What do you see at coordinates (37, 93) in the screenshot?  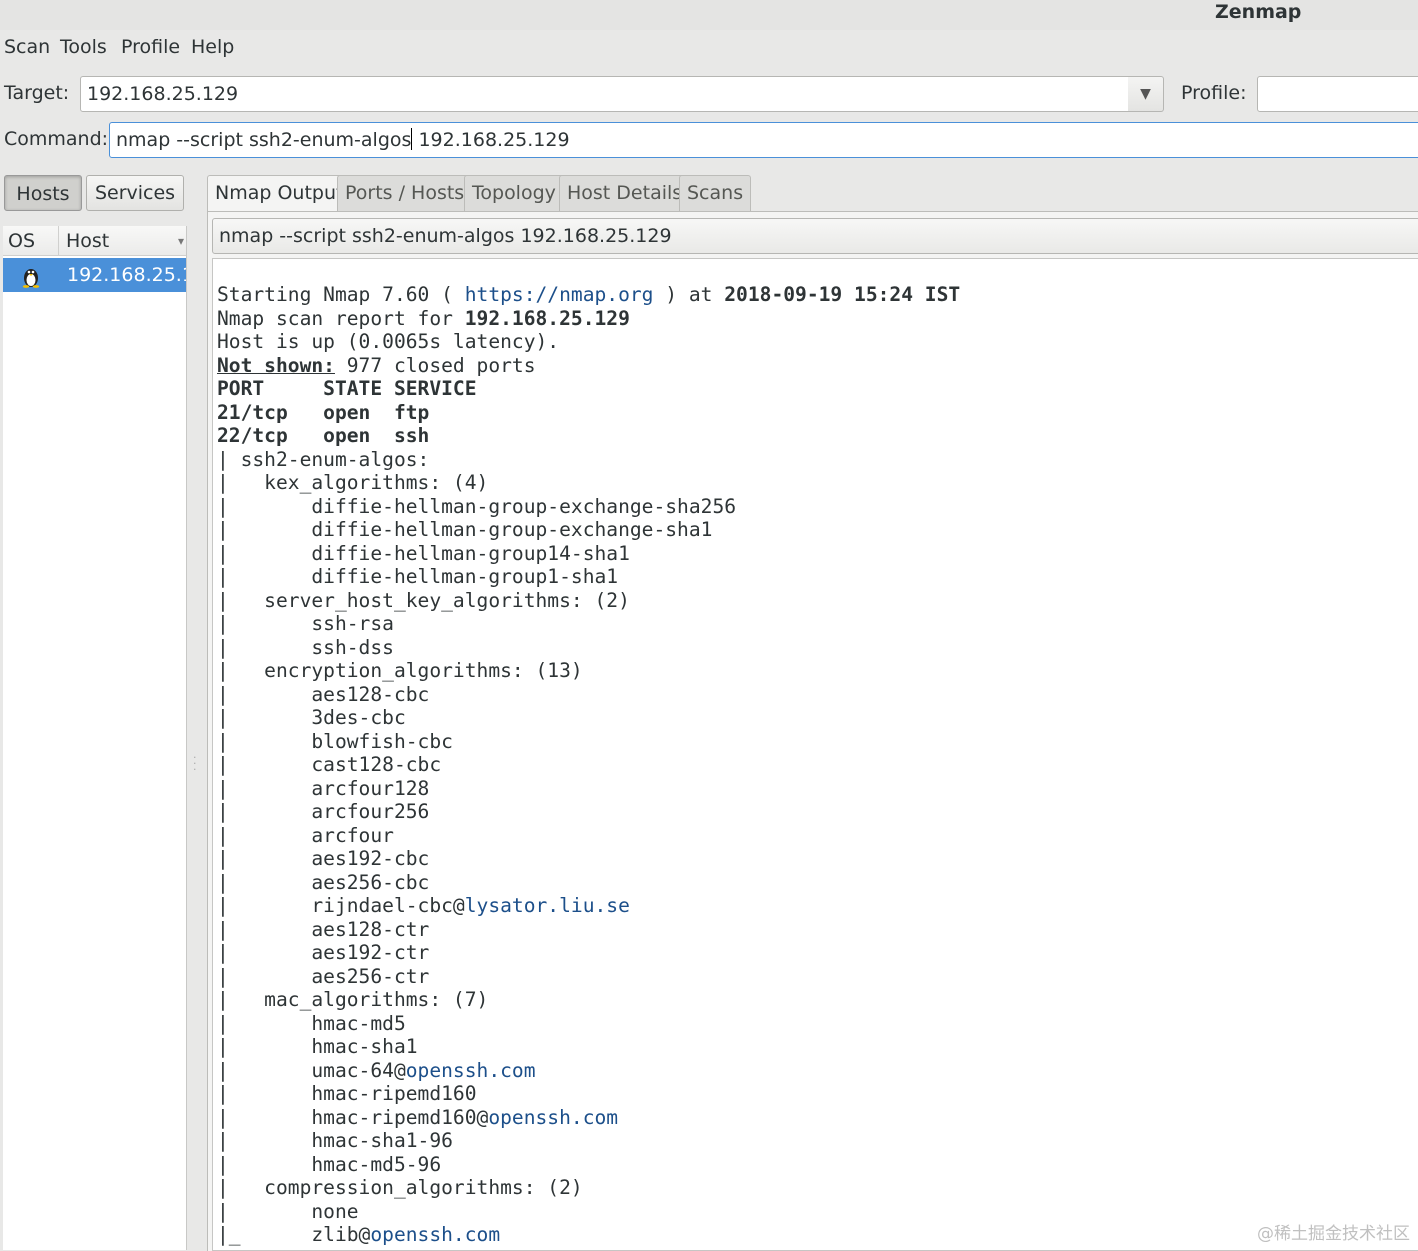 I see `target-label: Target:` at bounding box center [37, 93].